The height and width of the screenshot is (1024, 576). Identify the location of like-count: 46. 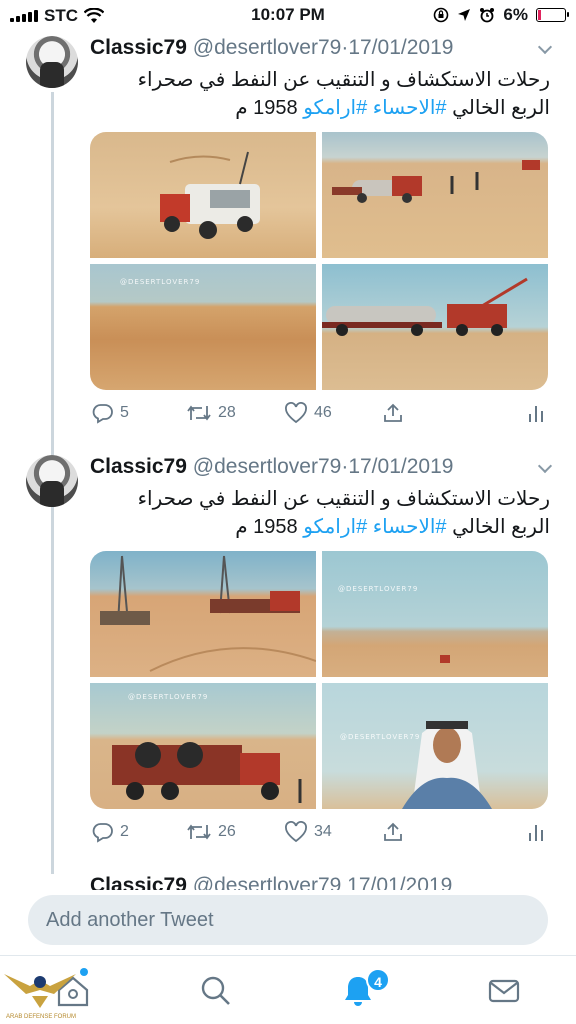
(323, 412).